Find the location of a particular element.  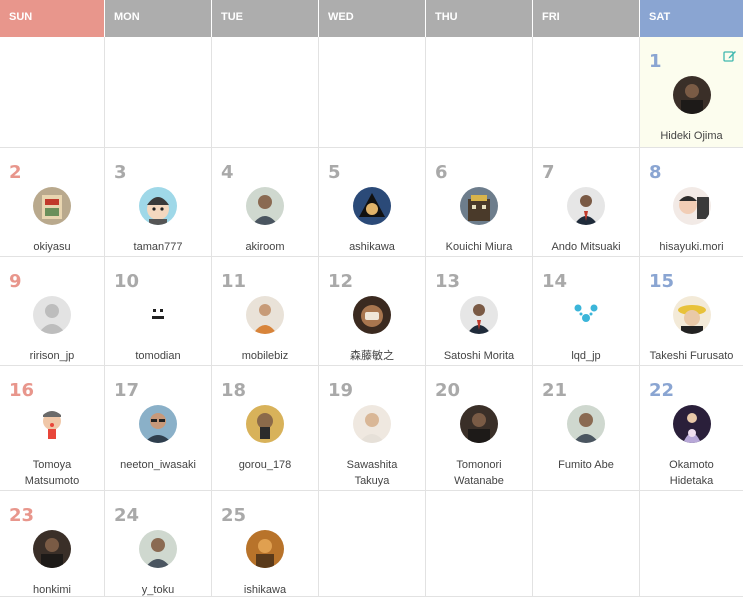

author-name-text: neeton_iwasaki is located at coordinates (158, 465).